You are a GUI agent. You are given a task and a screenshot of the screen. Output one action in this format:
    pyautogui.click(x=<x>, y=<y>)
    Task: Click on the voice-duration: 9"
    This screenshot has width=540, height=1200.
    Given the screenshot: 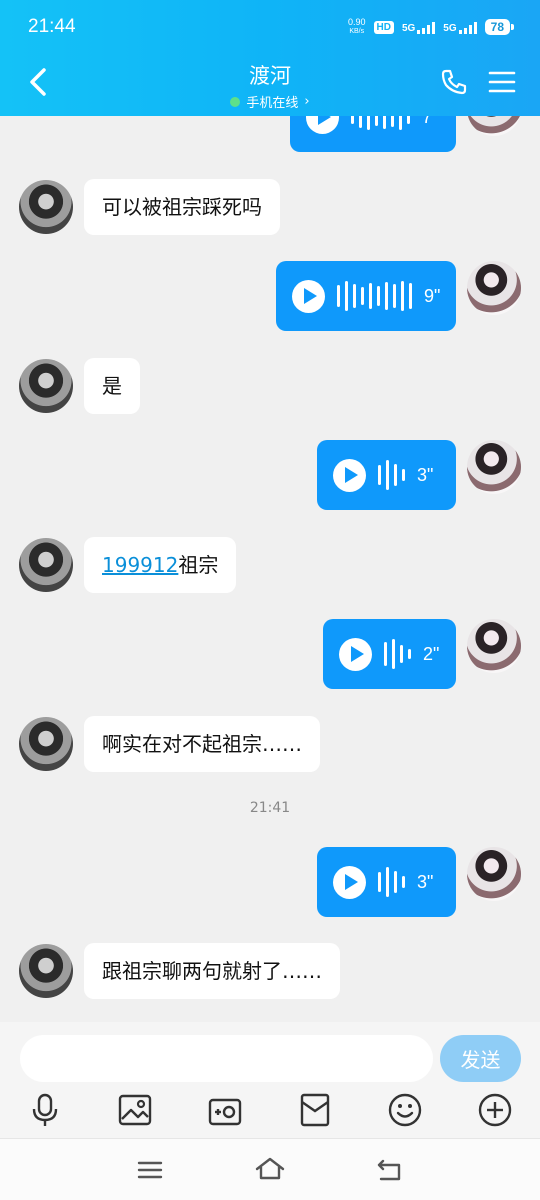 What is the action you would take?
    pyautogui.click(x=432, y=295)
    